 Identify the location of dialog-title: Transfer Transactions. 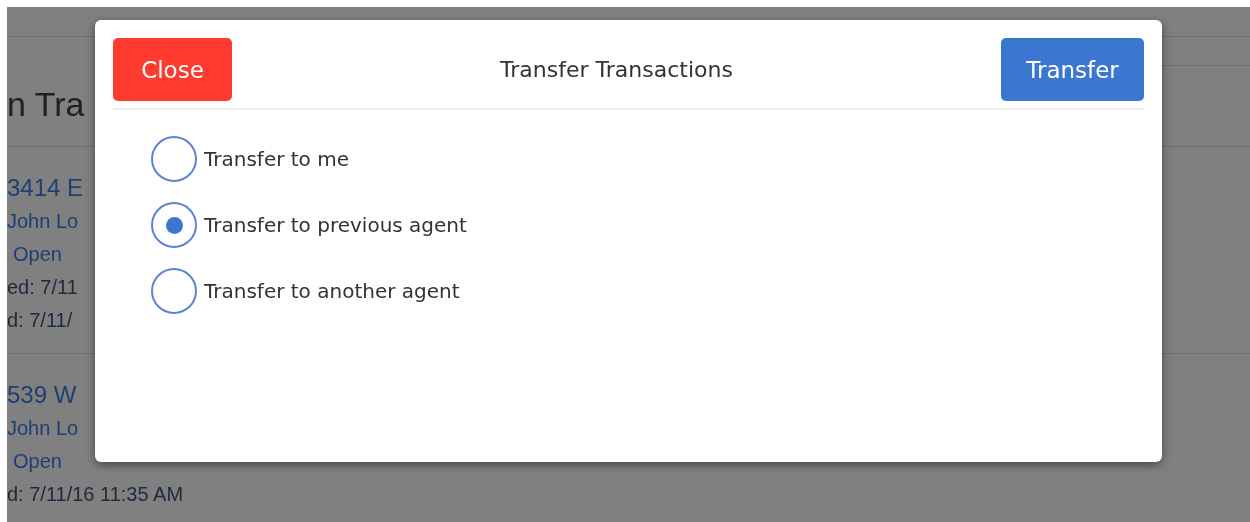
(616, 69).